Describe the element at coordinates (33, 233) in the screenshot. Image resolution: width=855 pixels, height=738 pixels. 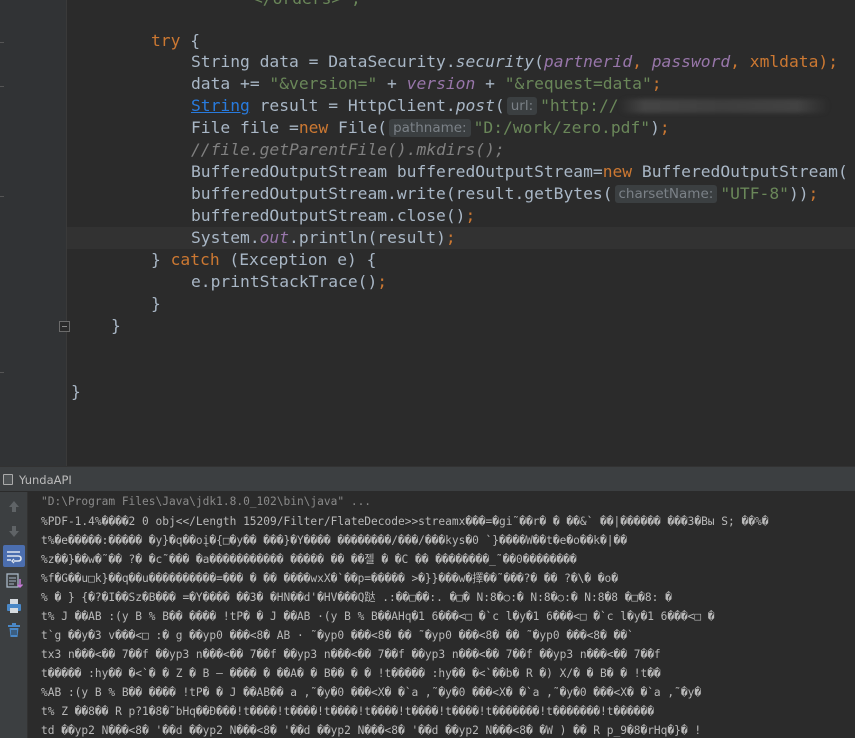
I see `editor-gutter` at that location.